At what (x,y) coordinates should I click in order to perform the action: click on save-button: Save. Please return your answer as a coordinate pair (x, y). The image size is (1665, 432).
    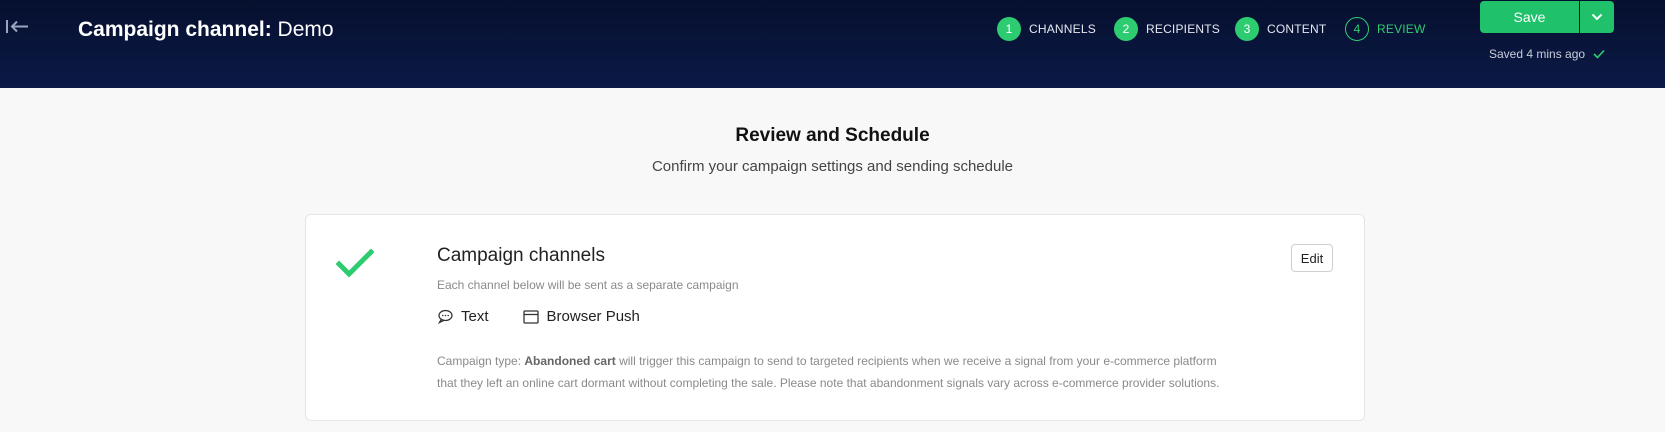
    Looking at the image, I should click on (1529, 17).